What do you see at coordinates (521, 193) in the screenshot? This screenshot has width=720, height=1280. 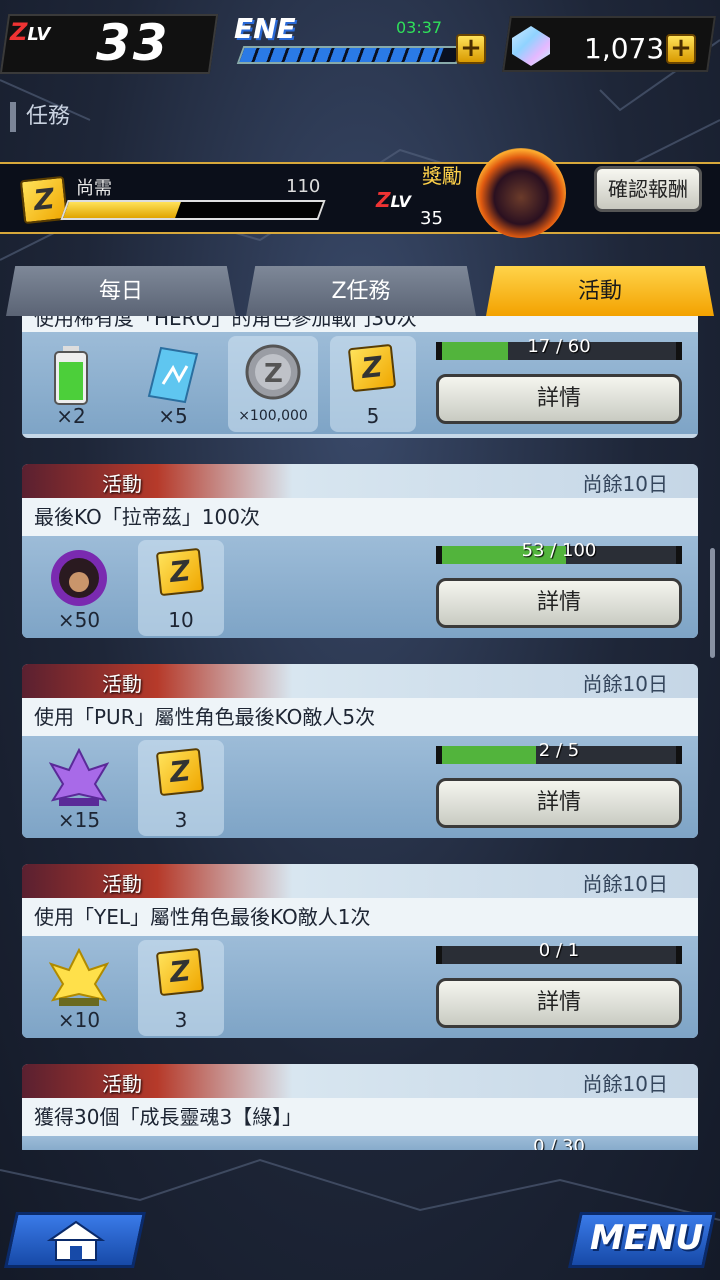 I see `reward-character-portrait` at bounding box center [521, 193].